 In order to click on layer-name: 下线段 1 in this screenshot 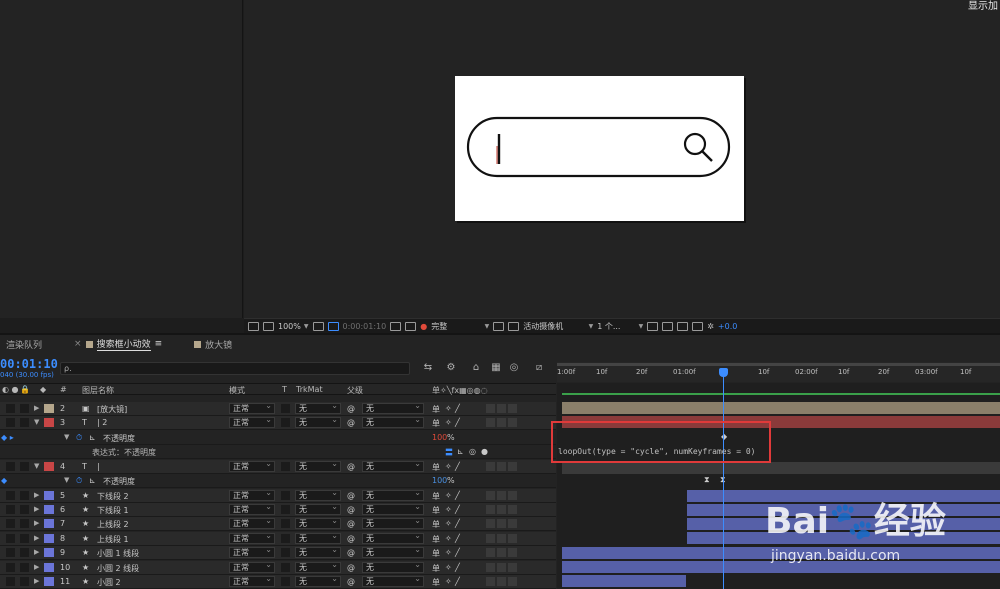, I will do `click(113, 510)`.